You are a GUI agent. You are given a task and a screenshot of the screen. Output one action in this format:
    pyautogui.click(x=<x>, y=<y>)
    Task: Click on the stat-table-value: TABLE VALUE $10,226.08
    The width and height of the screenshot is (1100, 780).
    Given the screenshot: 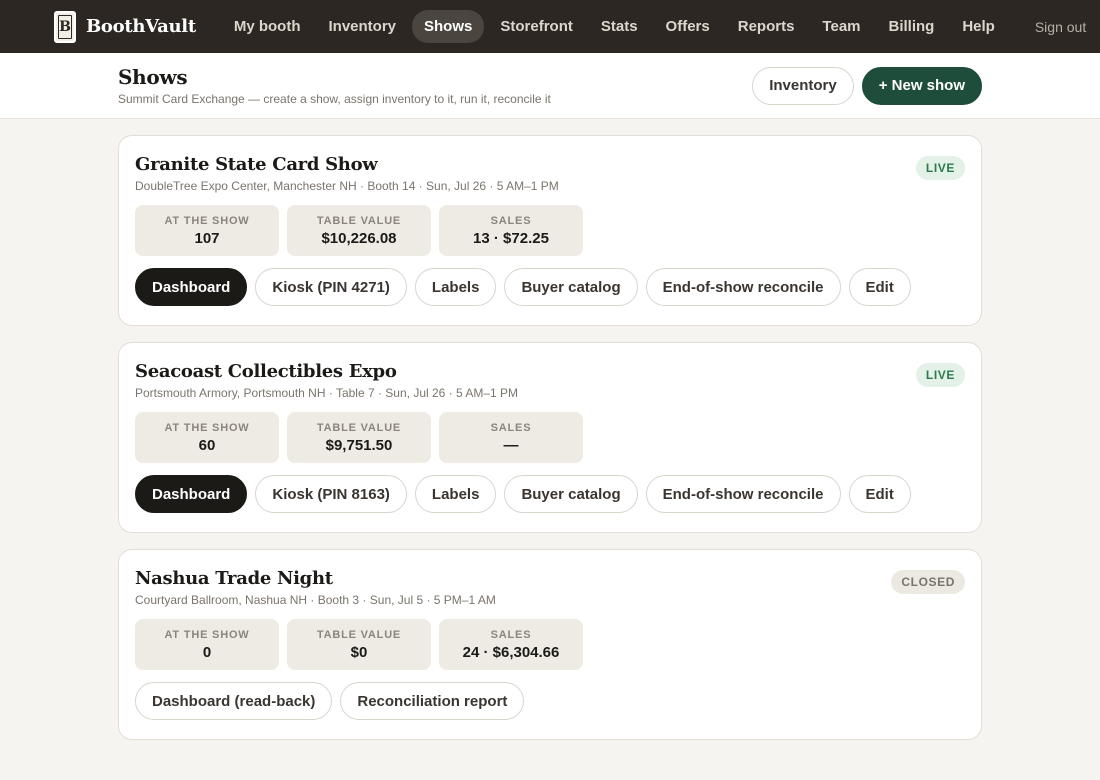 What is the action you would take?
    pyautogui.click(x=359, y=230)
    